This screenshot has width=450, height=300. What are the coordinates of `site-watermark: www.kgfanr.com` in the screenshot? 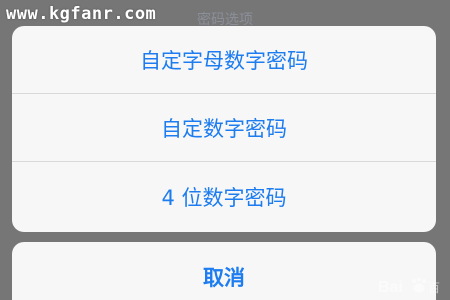 It's located at (81, 14).